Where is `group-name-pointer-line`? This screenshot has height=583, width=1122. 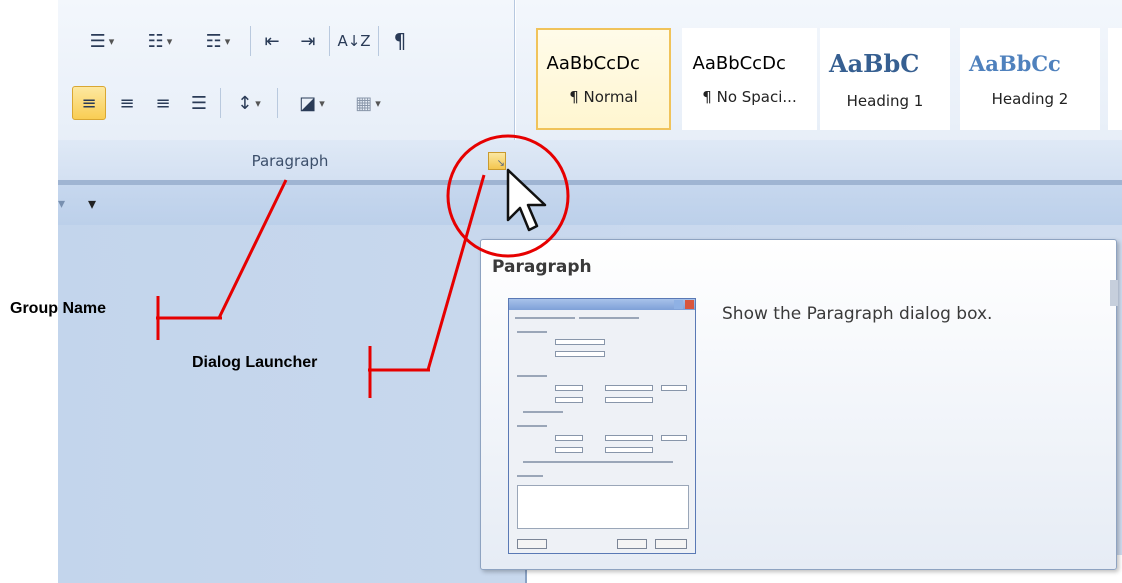
group-name-pointer-line is located at coordinates (252, 249).